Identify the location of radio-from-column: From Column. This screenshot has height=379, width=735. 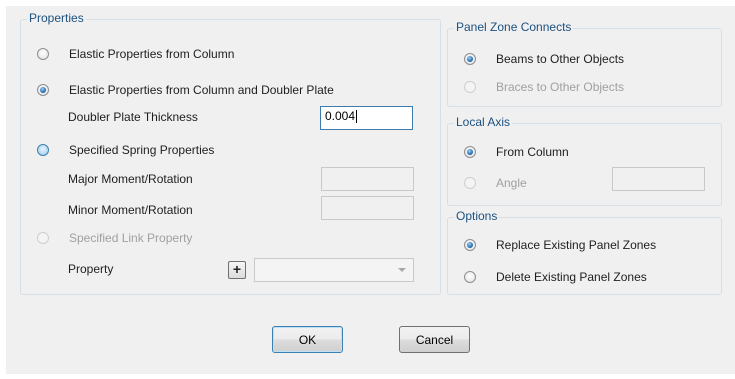
(516, 152).